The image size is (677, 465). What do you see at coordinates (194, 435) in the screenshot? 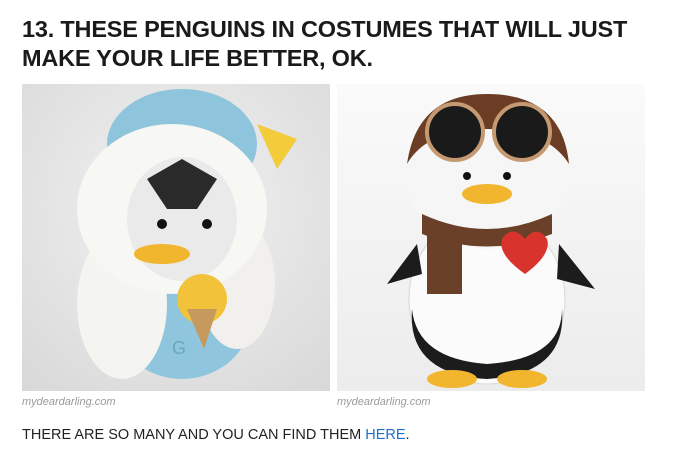
I see `caption-text: THERE ARE SO MANY AND YOU CAN FIND THEM` at bounding box center [194, 435].